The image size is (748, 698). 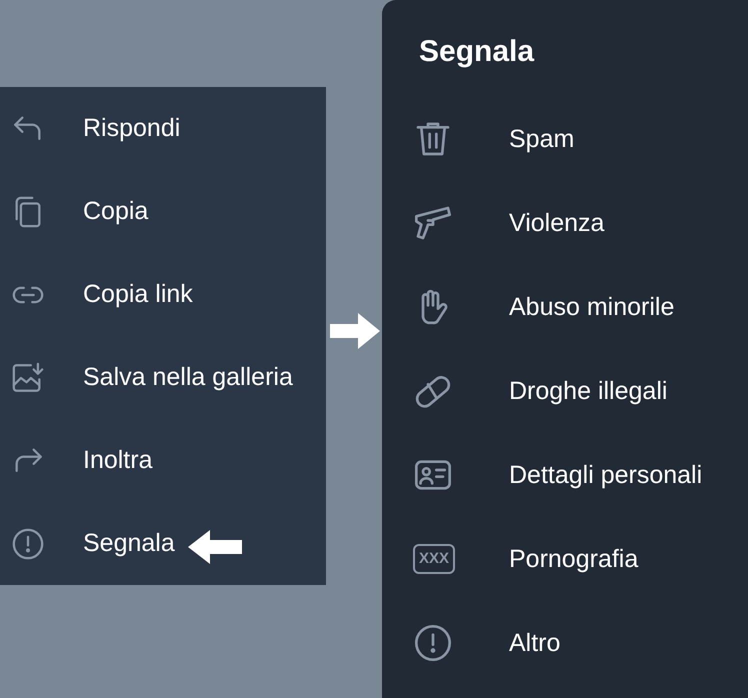 What do you see at coordinates (434, 559) in the screenshot?
I see `label-icon: XXX` at bounding box center [434, 559].